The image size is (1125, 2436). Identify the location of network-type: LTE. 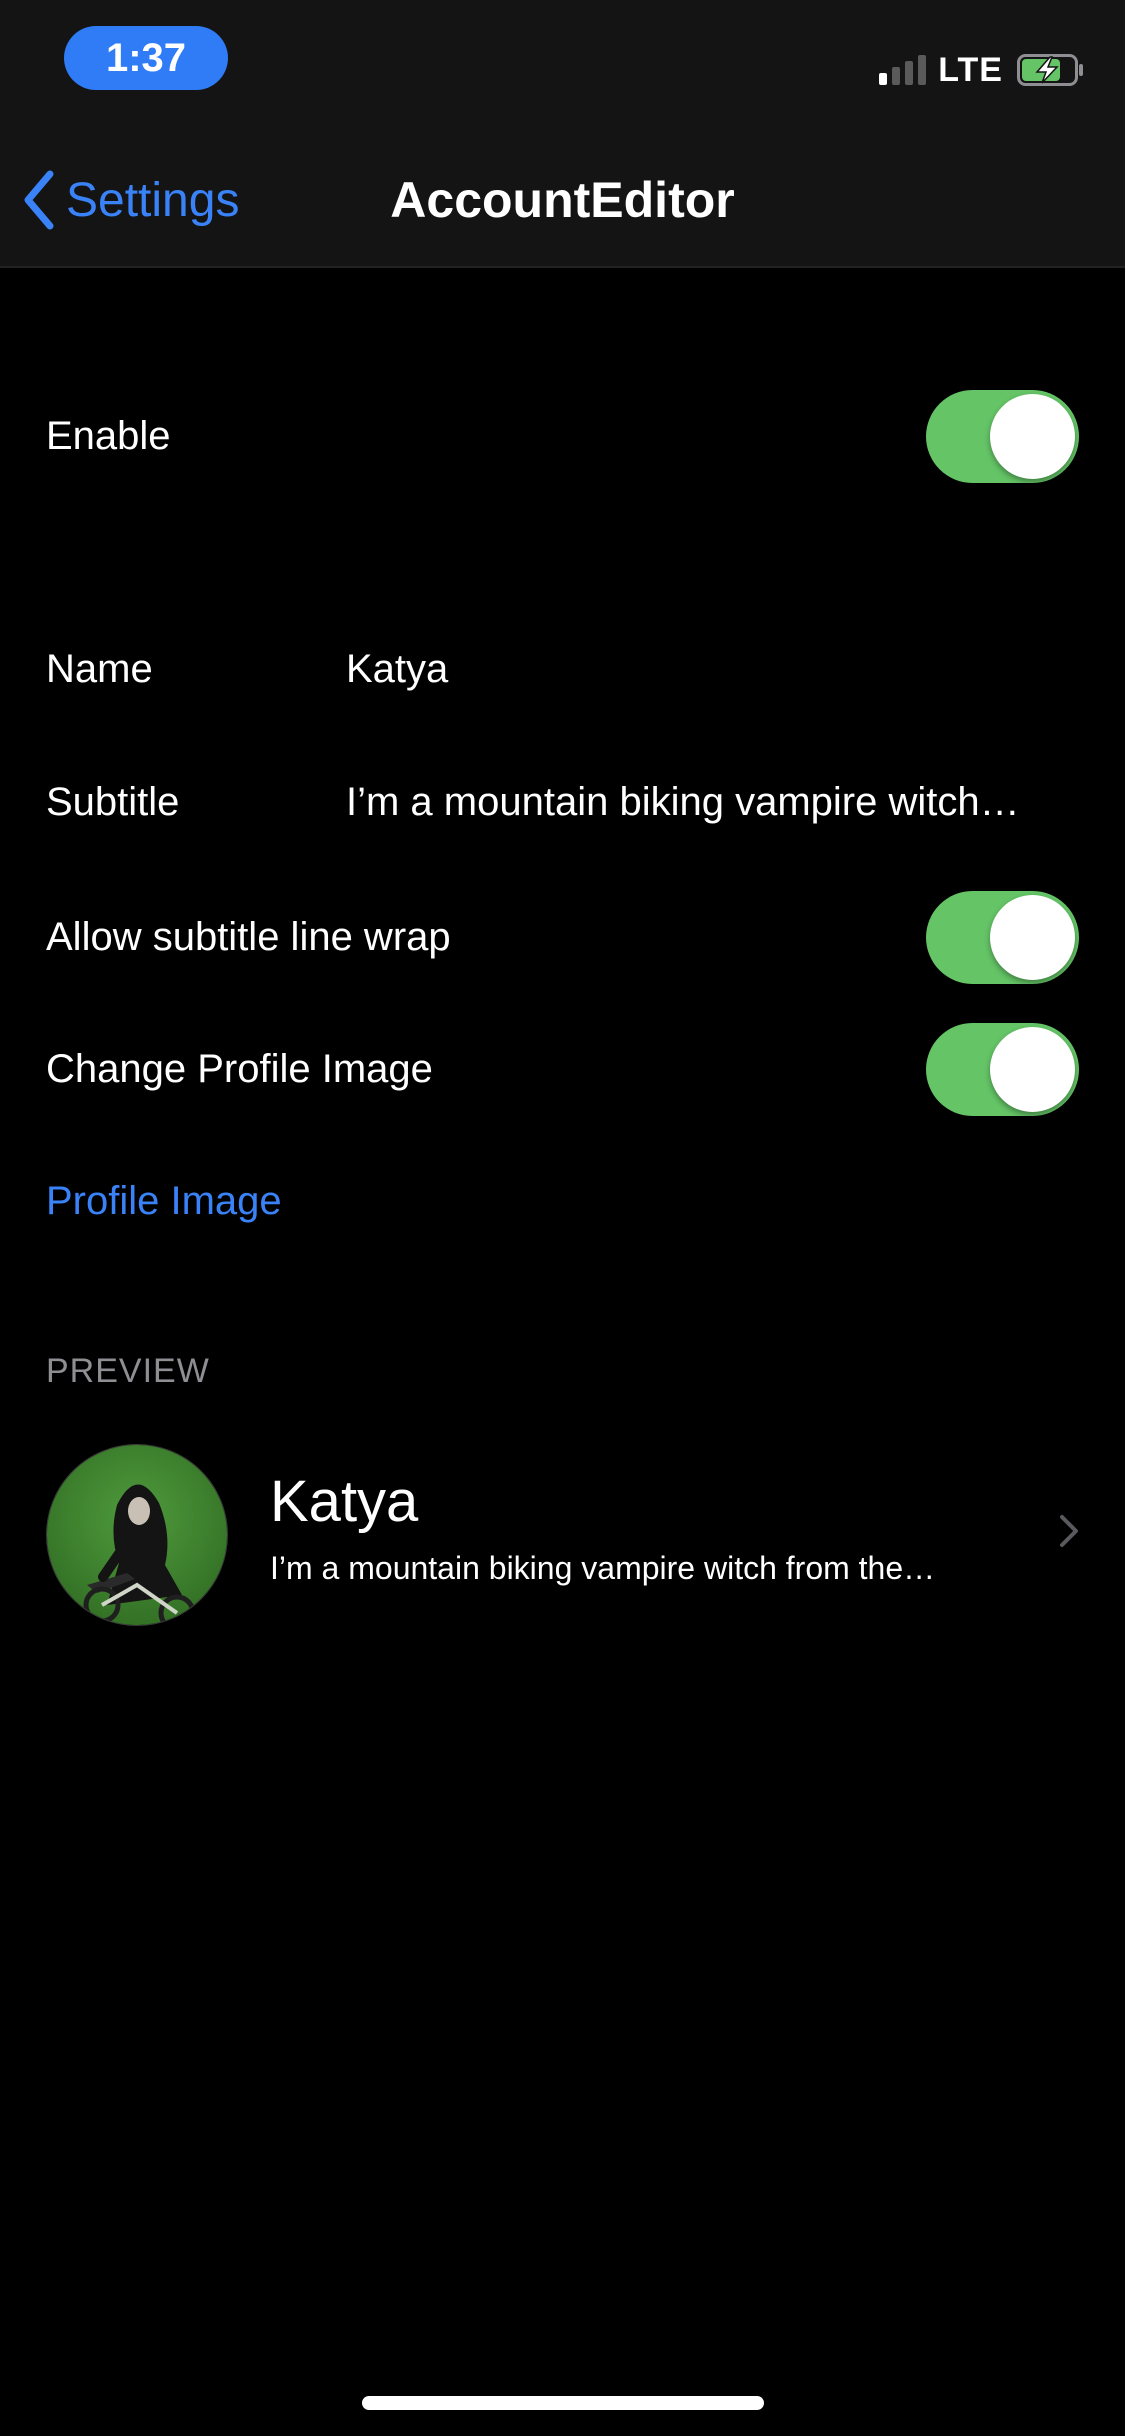
(970, 69).